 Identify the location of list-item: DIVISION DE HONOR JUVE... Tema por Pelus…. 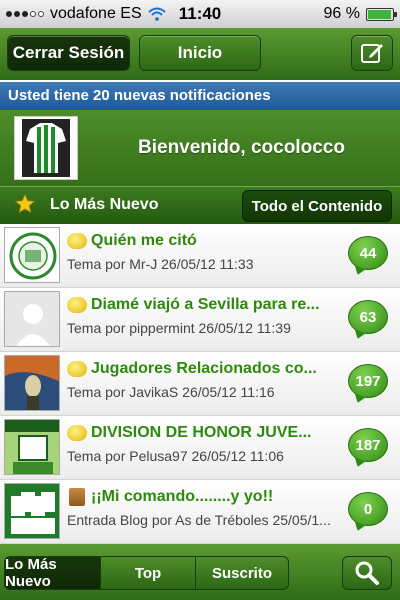
(200, 448).